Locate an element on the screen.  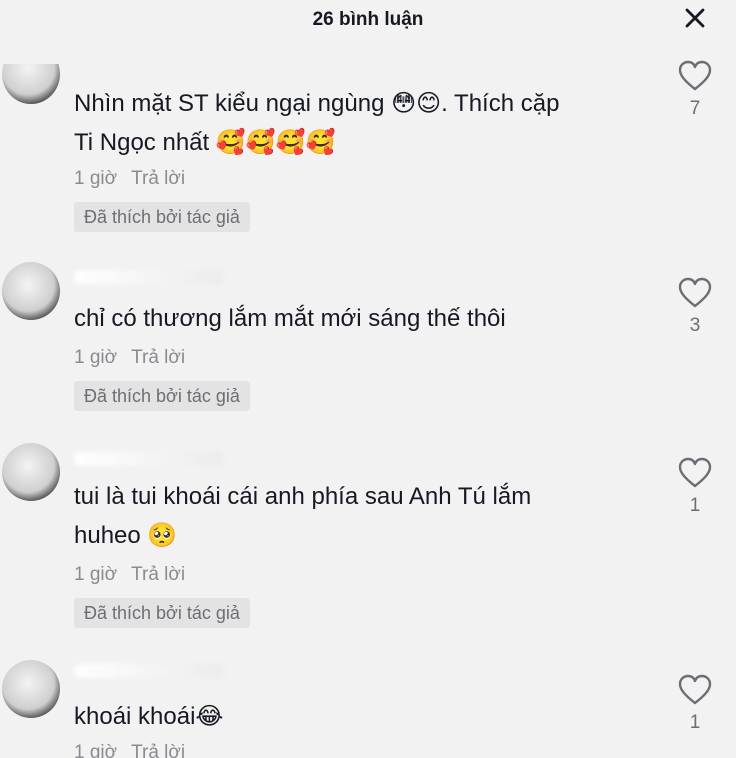
like-button: 3 is located at coordinates (695, 307).